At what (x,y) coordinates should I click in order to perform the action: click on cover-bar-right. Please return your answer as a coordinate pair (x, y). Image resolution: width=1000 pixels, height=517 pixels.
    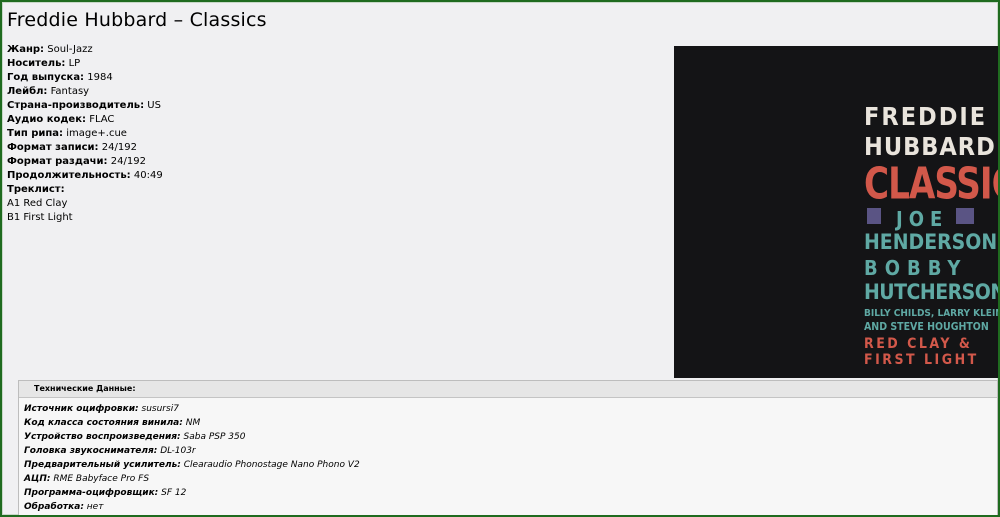
    Looking at the image, I should click on (965, 216).